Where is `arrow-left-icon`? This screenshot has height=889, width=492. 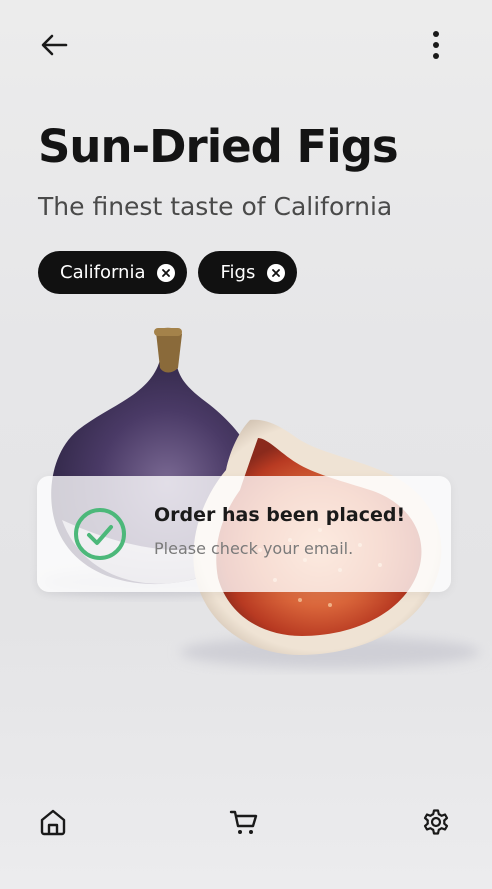
arrow-left-icon is located at coordinates (54, 45).